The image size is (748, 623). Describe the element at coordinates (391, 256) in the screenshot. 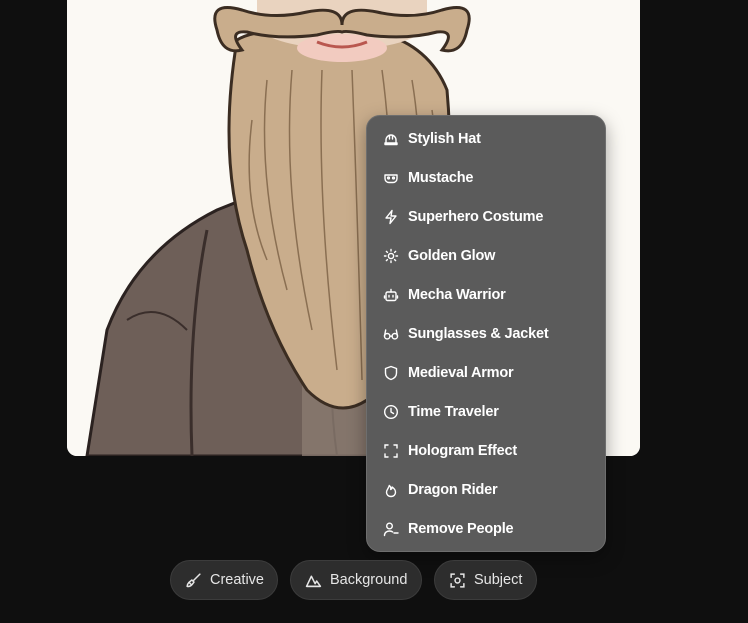

I see `sun-icon` at that location.